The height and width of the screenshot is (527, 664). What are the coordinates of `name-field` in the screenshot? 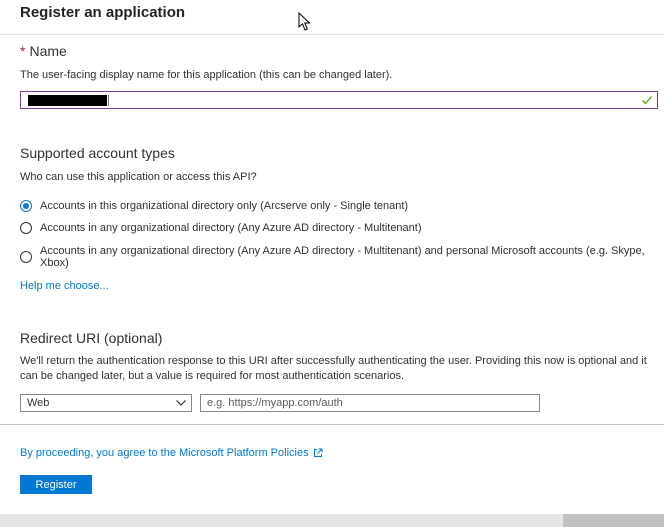 It's located at (339, 100).